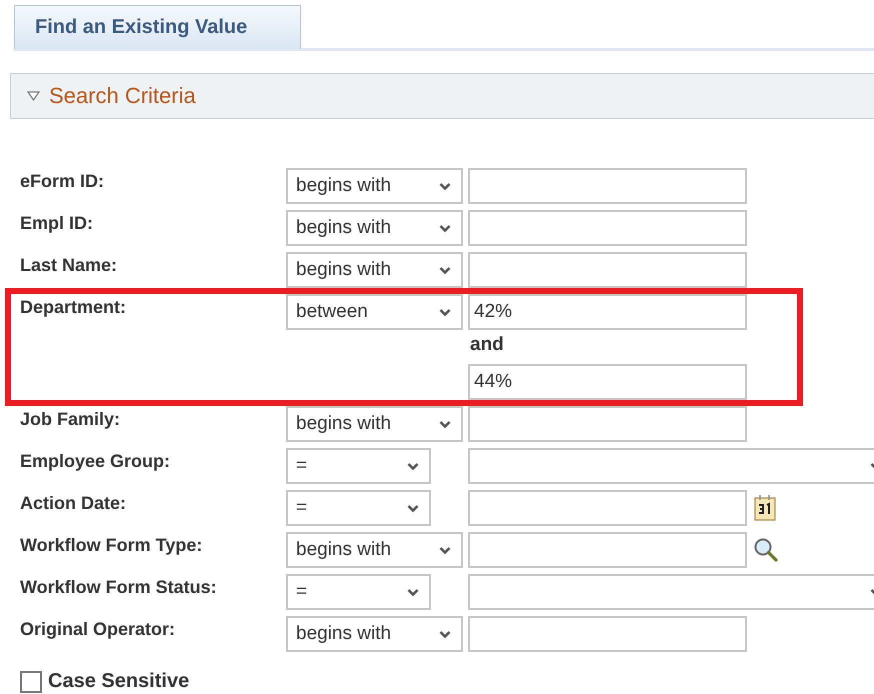  Describe the element at coordinates (607, 508) in the screenshot. I see `date-field` at that location.